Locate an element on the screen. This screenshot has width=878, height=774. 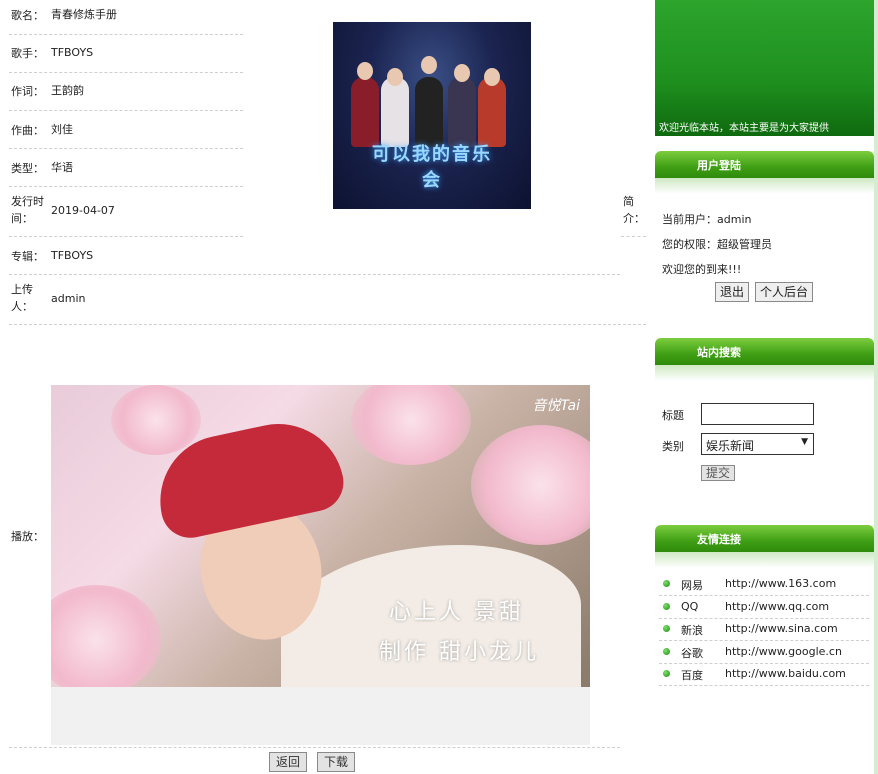
search-box-title: 站内搜索 is located at coordinates (719, 352).